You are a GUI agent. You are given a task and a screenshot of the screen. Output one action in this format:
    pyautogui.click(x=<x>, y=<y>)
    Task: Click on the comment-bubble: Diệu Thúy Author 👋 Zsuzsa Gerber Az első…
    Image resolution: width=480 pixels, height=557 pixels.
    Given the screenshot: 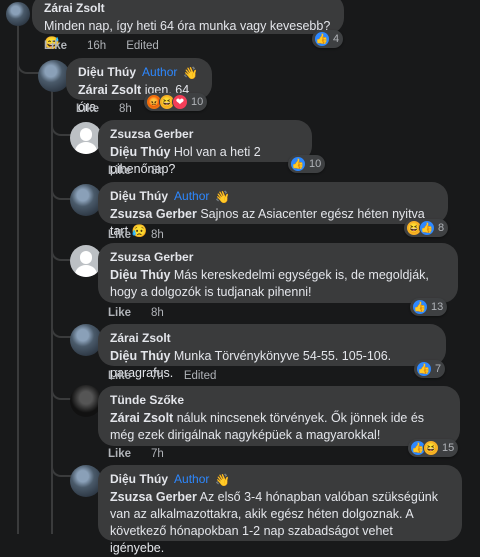 What is the action you would take?
    pyautogui.click(x=280, y=510)
    